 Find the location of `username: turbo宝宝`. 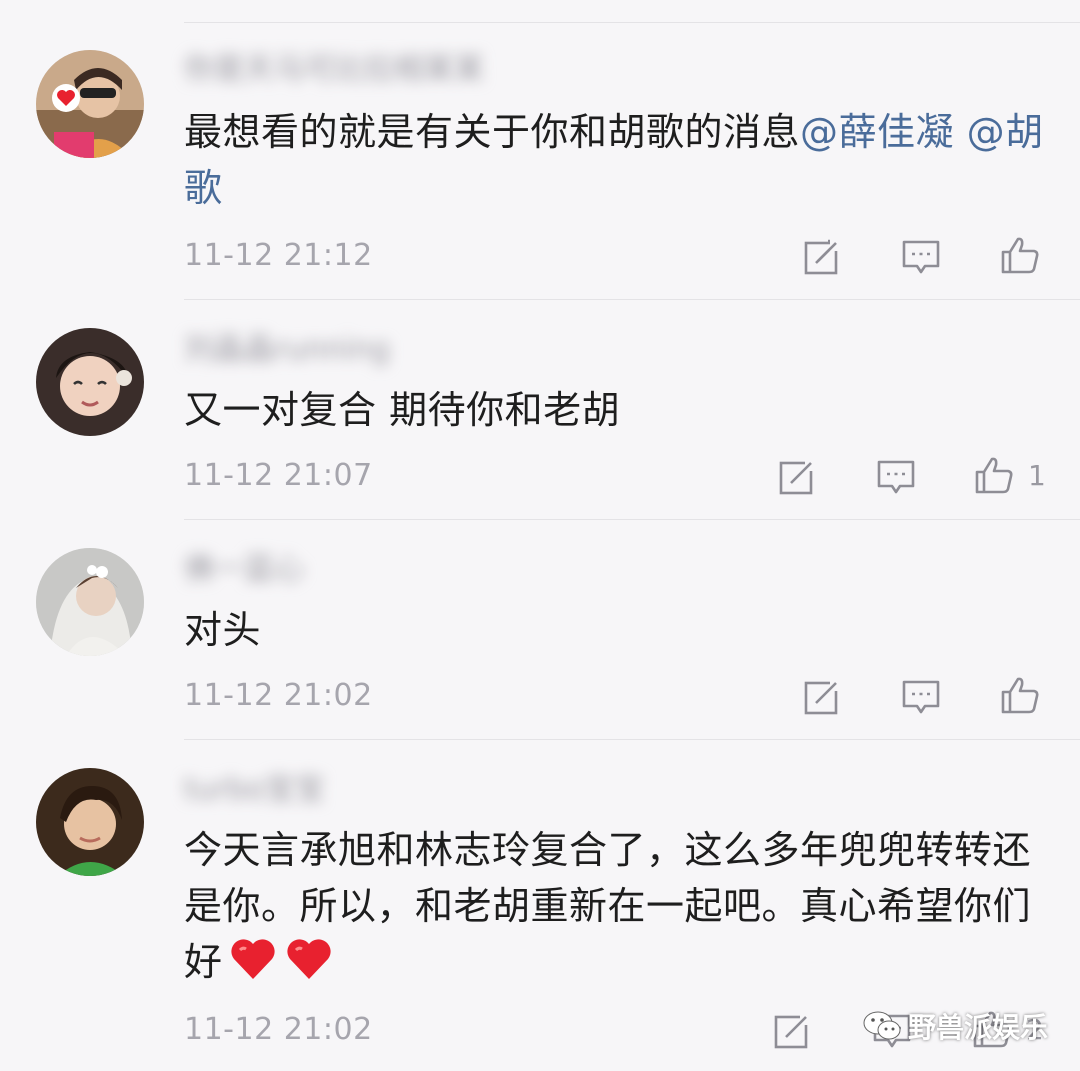

username: turbo宝宝 is located at coordinates (254, 790).